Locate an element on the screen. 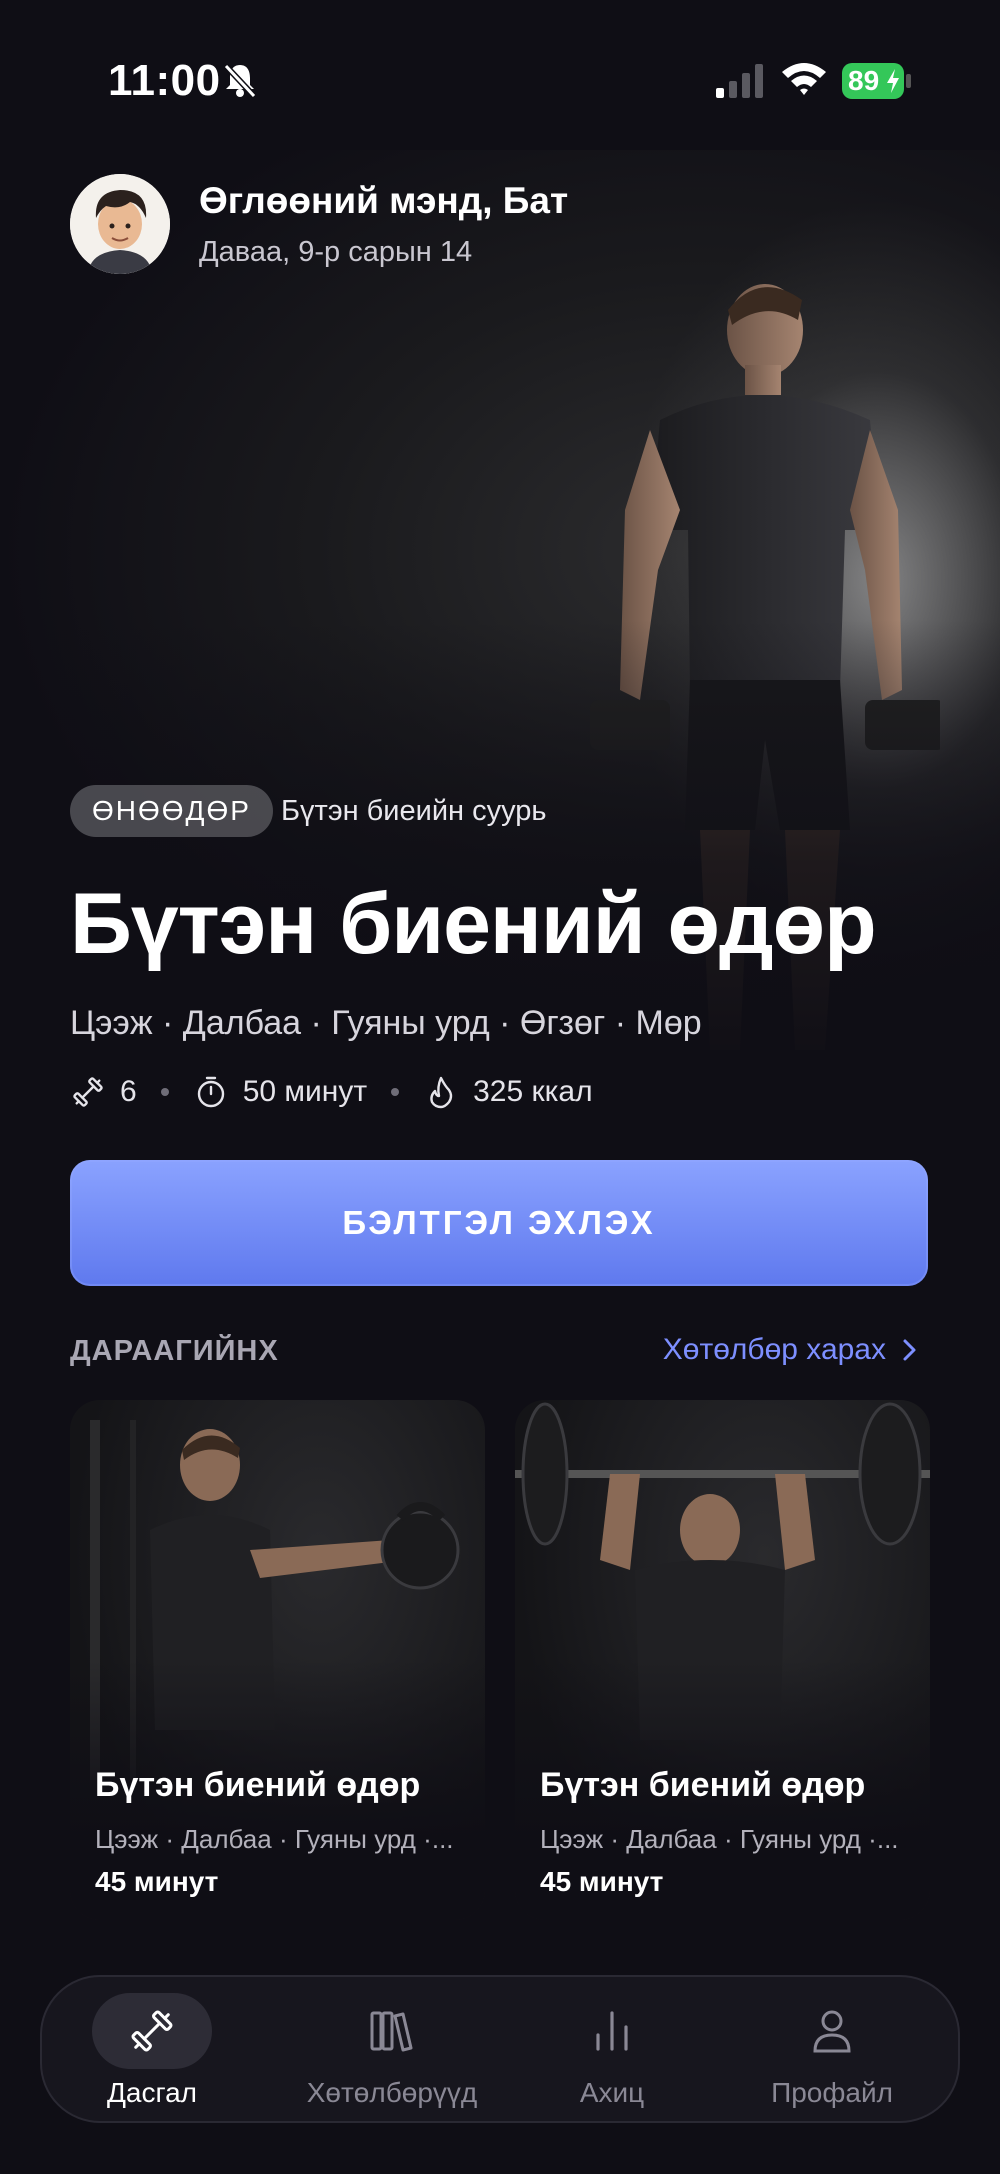  avatar is located at coordinates (120, 224).